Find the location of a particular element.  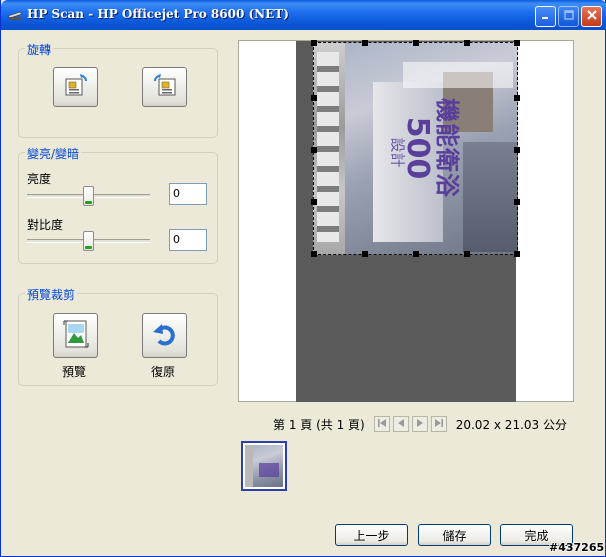

prev-page-icon is located at coordinates (401, 424).